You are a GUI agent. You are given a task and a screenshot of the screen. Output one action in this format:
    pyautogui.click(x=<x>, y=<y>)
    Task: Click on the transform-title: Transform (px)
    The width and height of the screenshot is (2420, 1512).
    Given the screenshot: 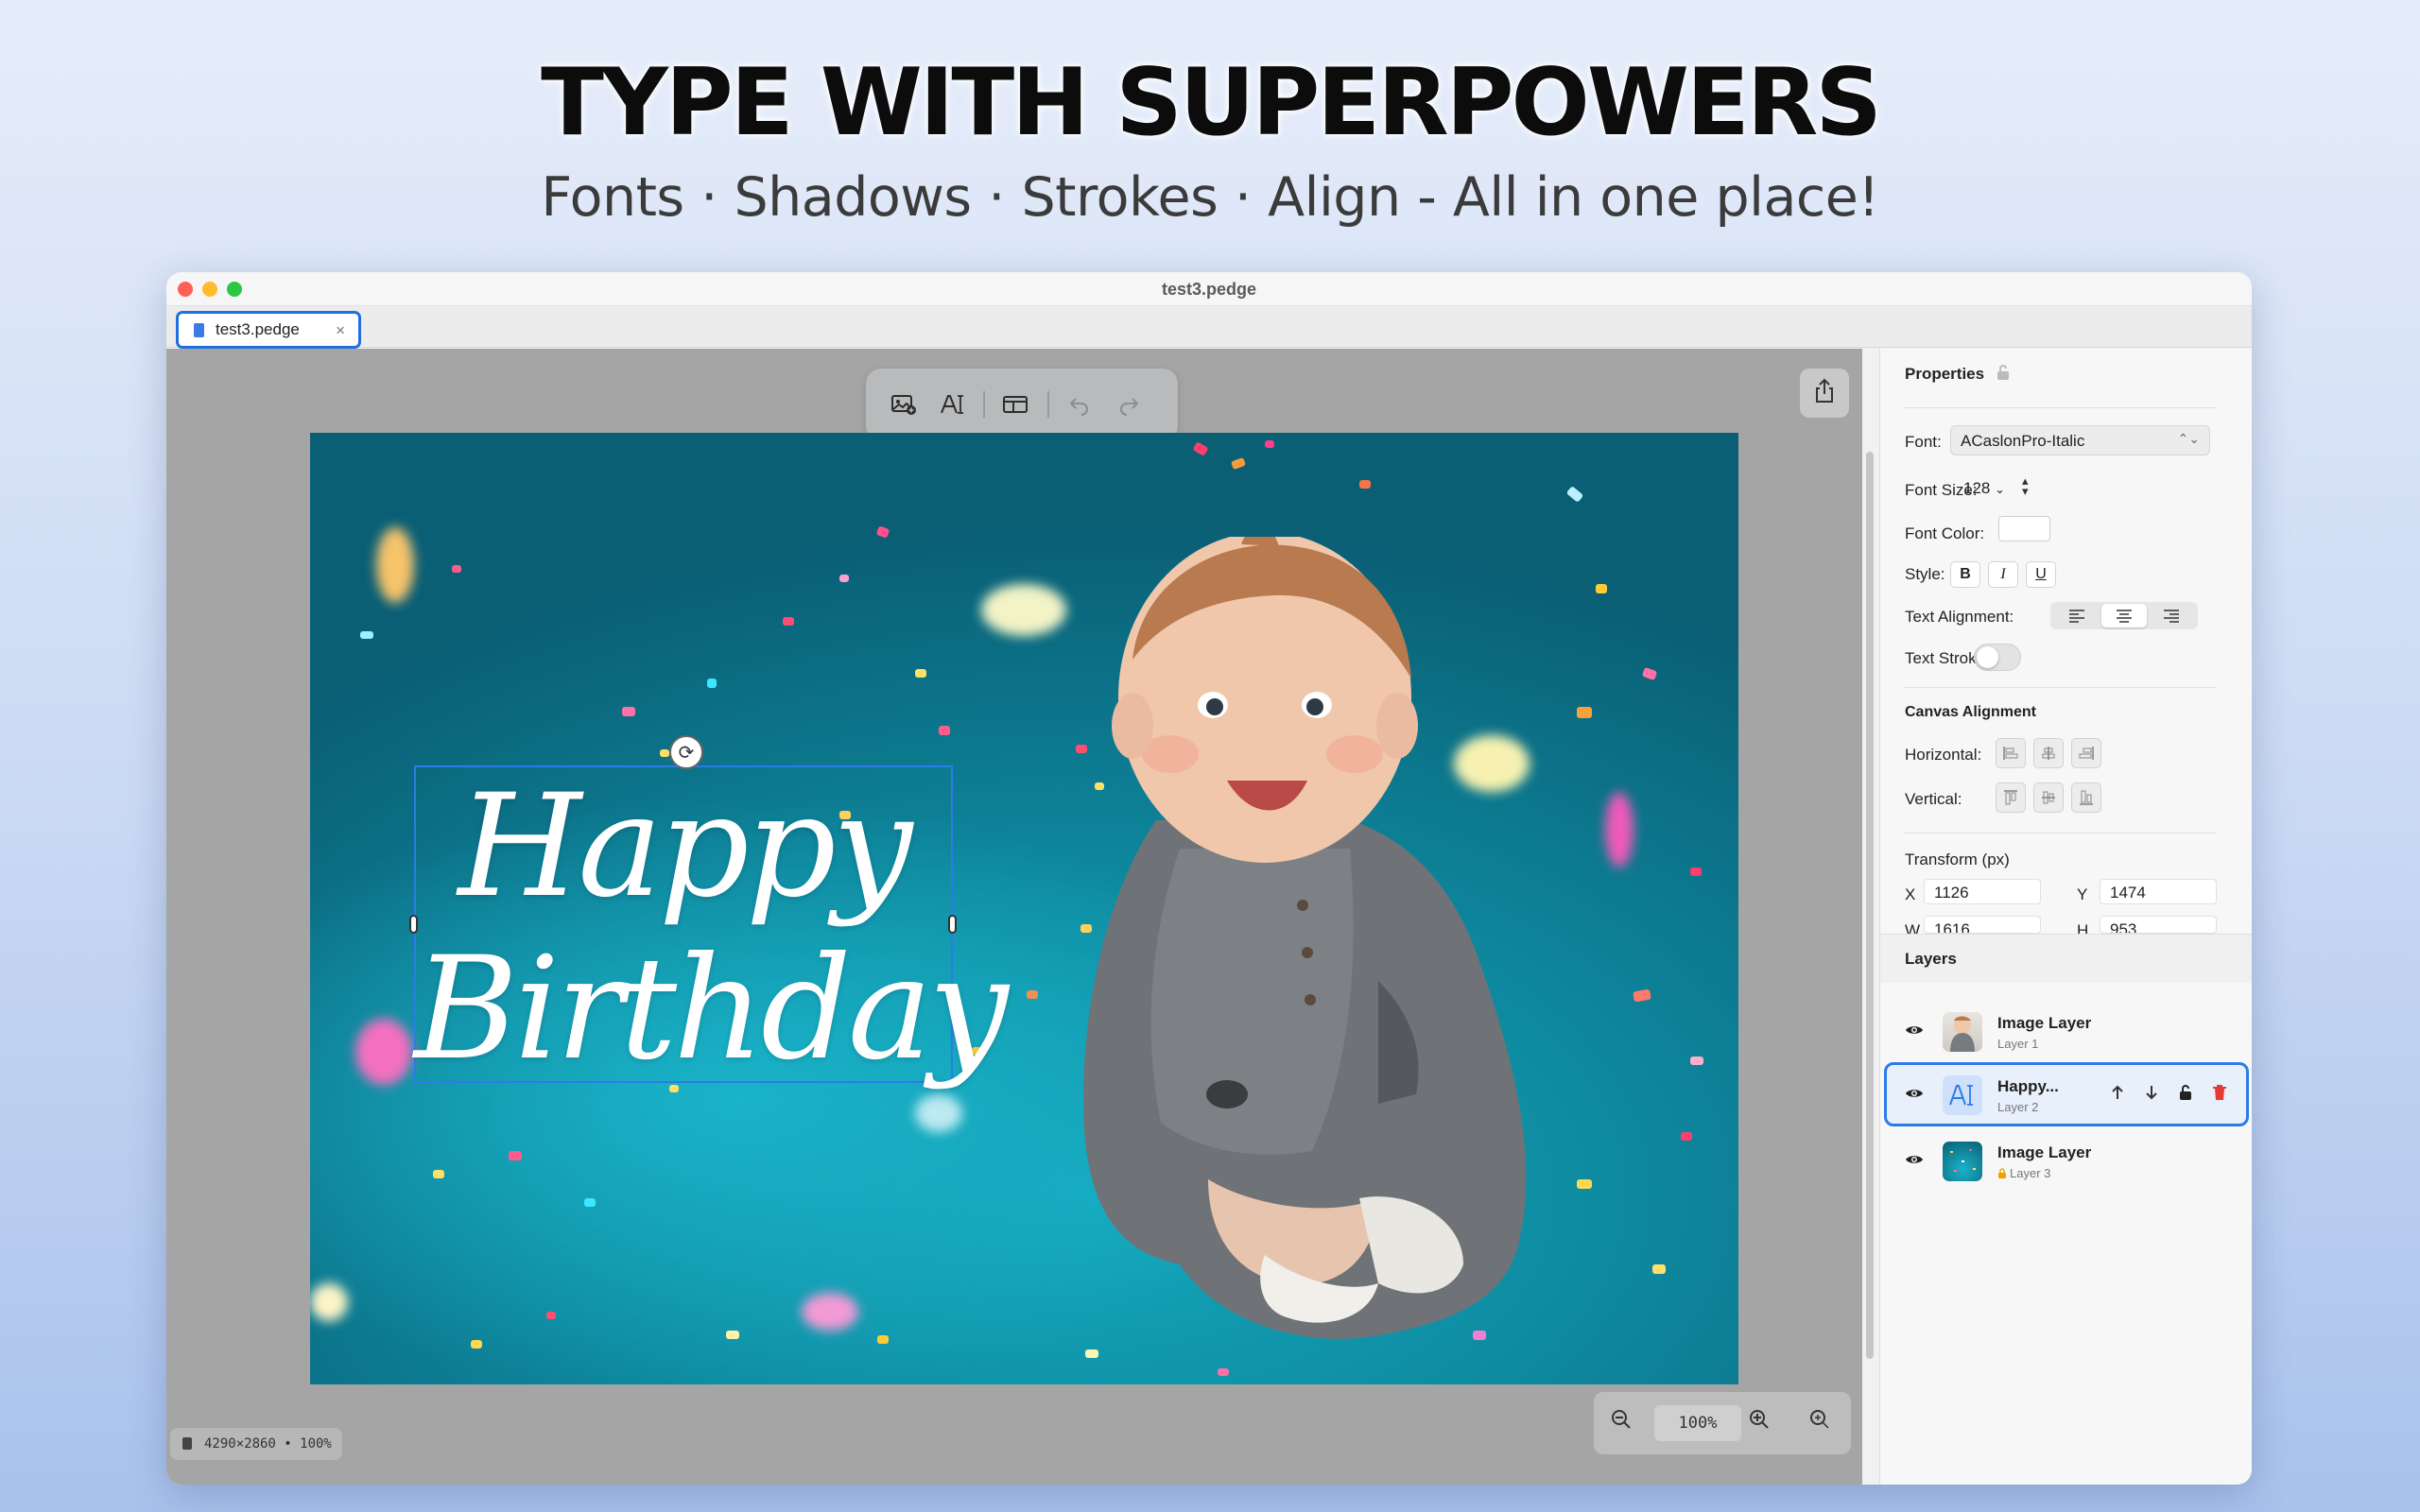 What is the action you would take?
    pyautogui.click(x=1957, y=859)
    